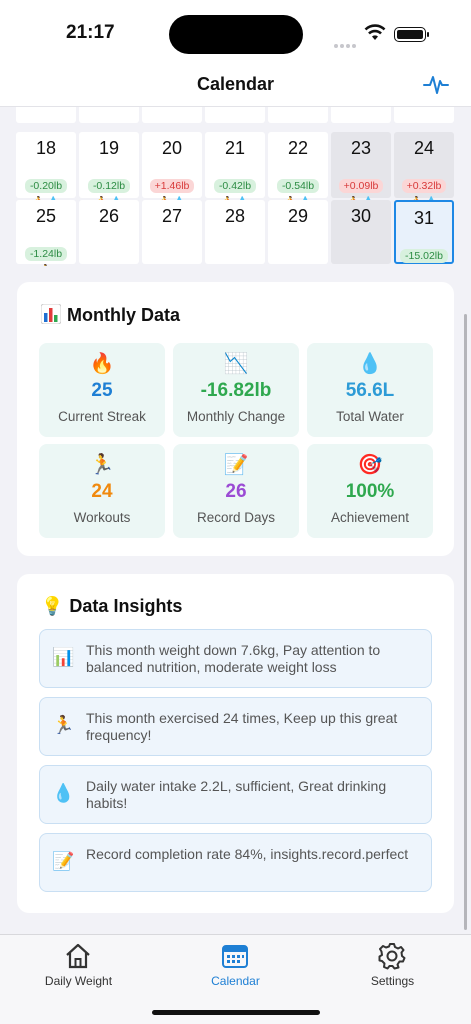 The height and width of the screenshot is (1024, 471). I want to click on monthly-data-title: Monthly Data, so click(110, 314).